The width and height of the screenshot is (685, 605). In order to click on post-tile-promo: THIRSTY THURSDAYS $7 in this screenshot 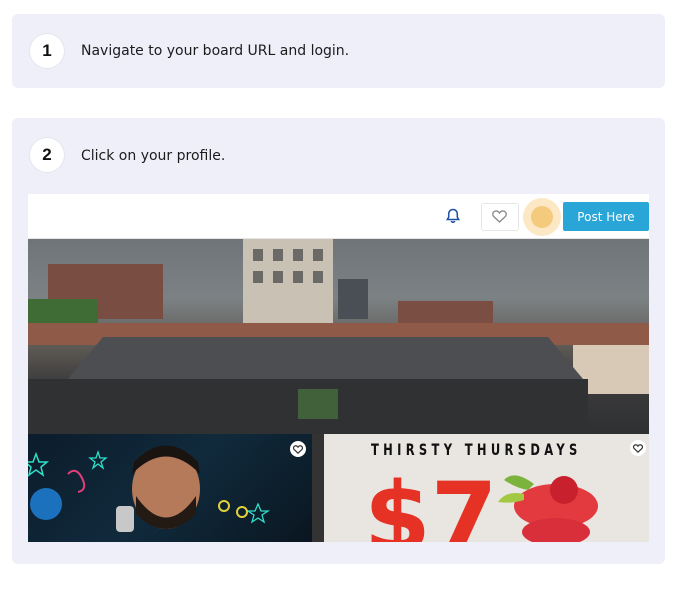, I will do `click(486, 488)`.